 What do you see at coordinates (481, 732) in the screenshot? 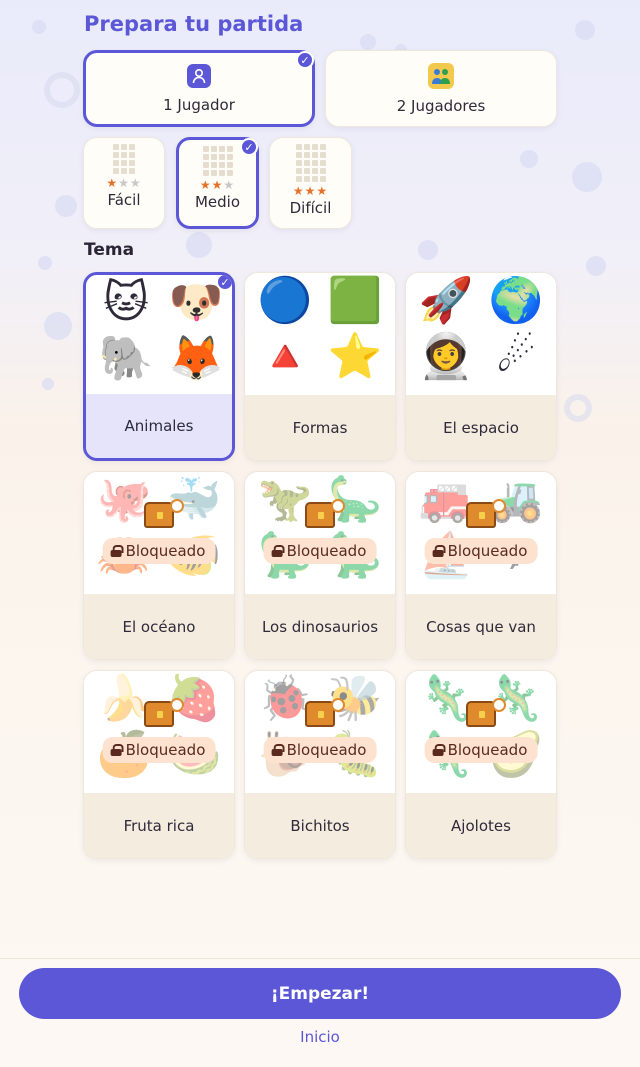
I see `theme-artwork: 🦎🦎🦎🥑Bloqueado` at bounding box center [481, 732].